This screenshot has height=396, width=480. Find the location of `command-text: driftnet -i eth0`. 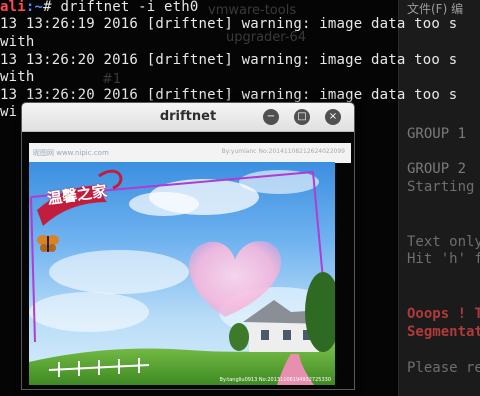

command-text: driftnet -i eth0 is located at coordinates (129, 7).